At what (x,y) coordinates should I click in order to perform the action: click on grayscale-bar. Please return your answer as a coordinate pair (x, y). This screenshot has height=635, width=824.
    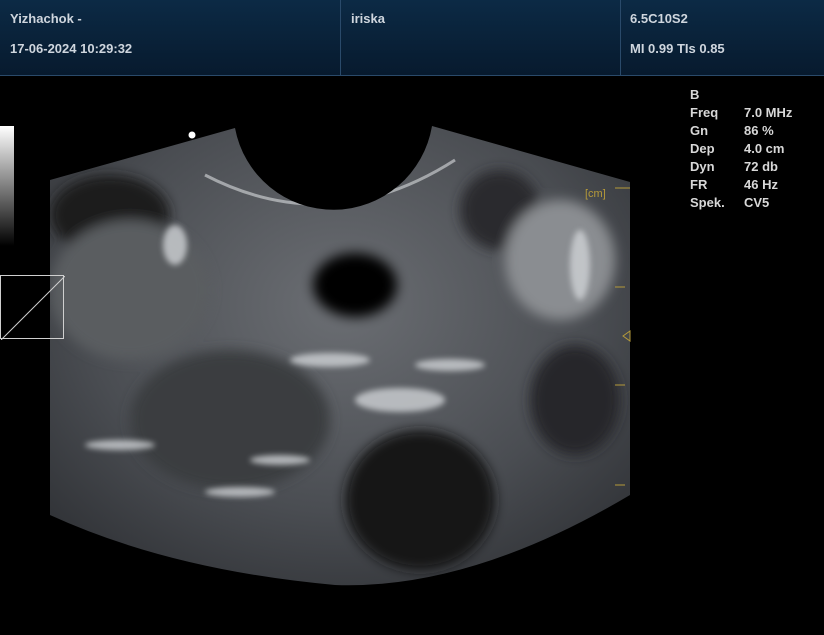
    Looking at the image, I should click on (7, 186).